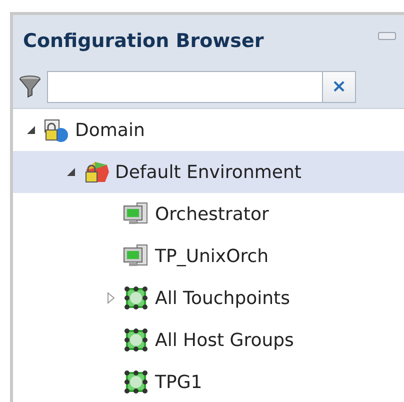 Image resolution: width=404 pixels, height=402 pixels. What do you see at coordinates (96, 172) in the screenshot?
I see `lock-house-icon` at bounding box center [96, 172].